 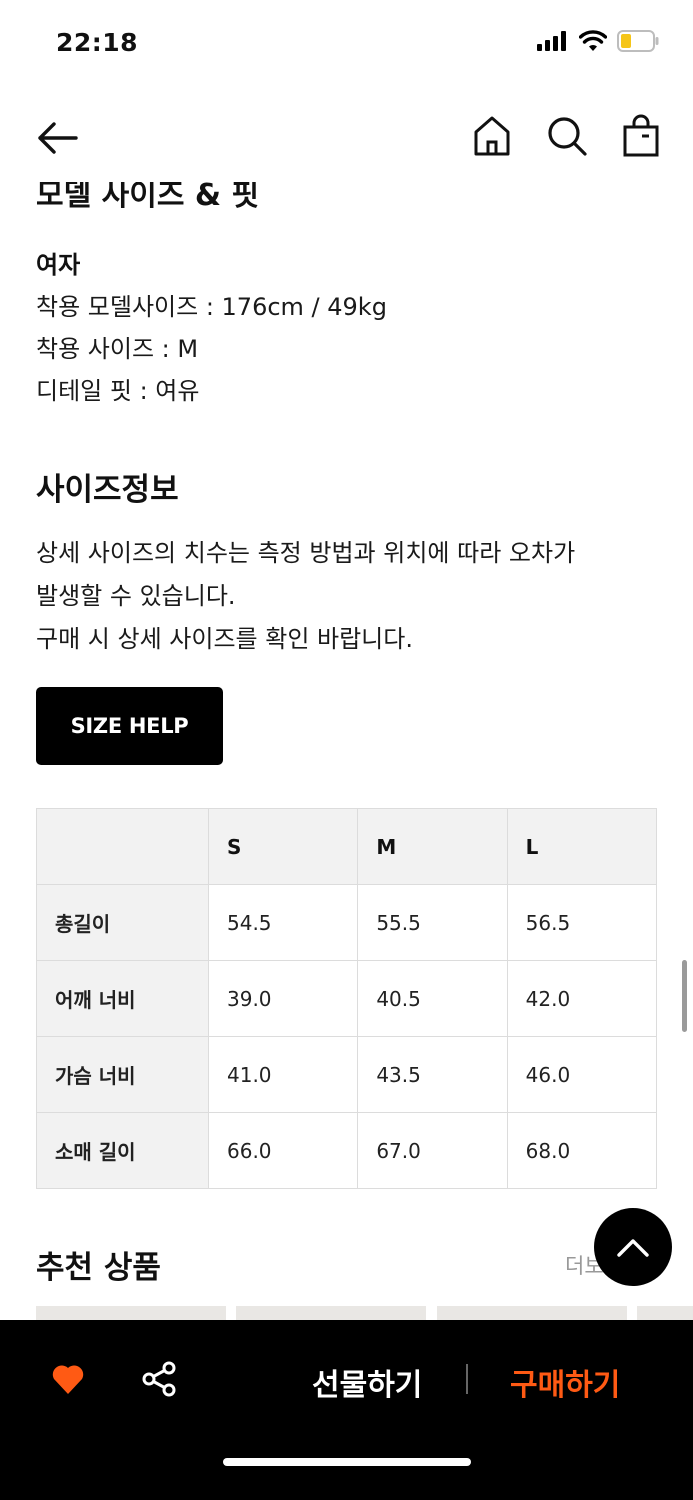 I want to click on table-row-label: 어깨 너비, so click(x=122, y=998).